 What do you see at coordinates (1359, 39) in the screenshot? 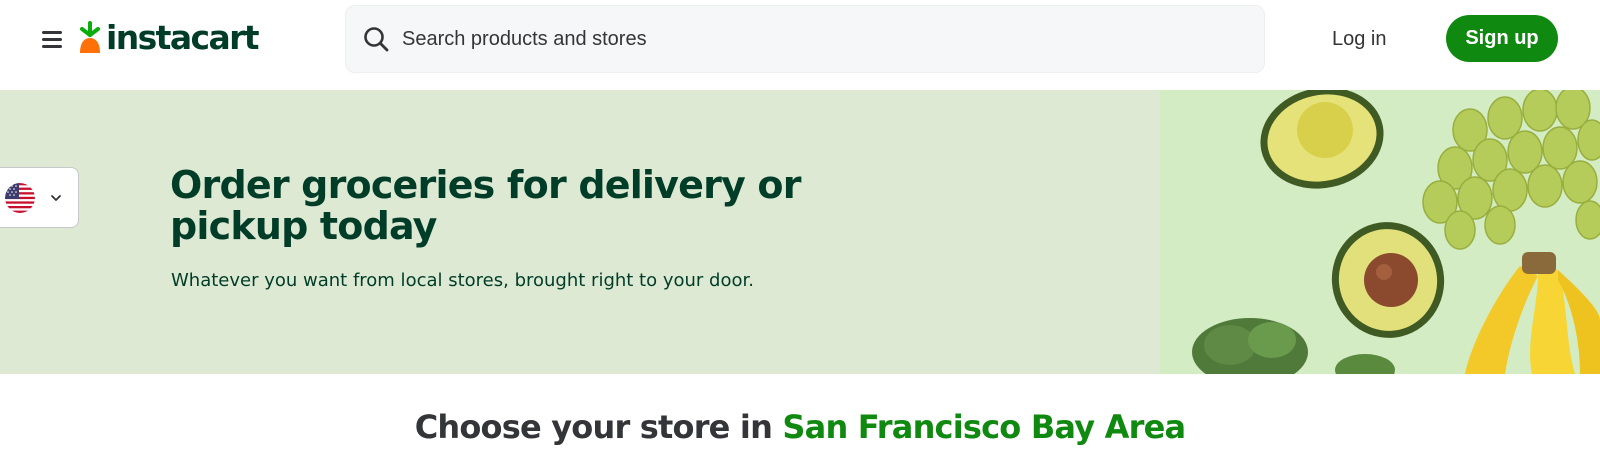
I see `login-button: Log in` at bounding box center [1359, 39].